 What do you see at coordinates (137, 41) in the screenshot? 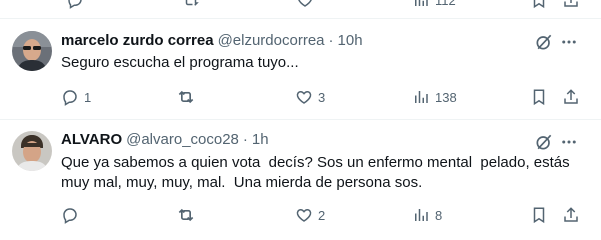
I see `display-name: marcelo zurdo correa` at bounding box center [137, 41].